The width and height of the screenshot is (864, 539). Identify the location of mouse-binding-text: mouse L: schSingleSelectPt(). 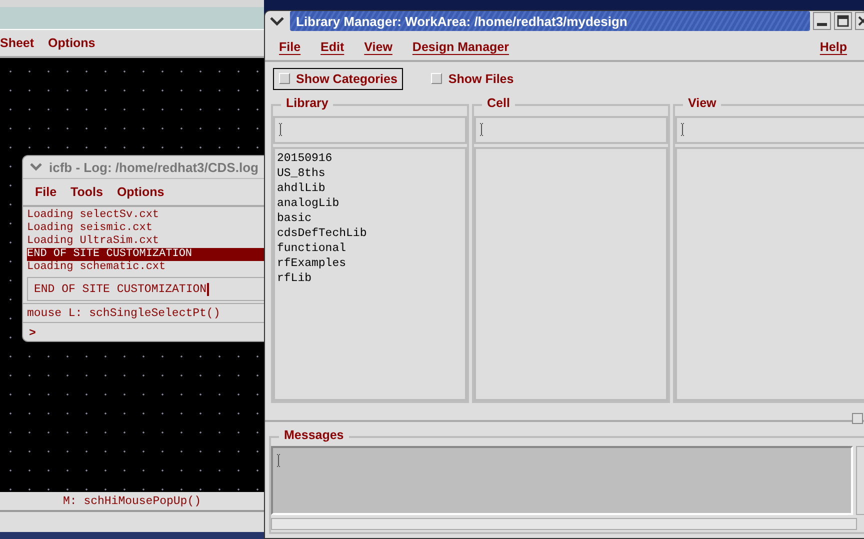
(144, 313).